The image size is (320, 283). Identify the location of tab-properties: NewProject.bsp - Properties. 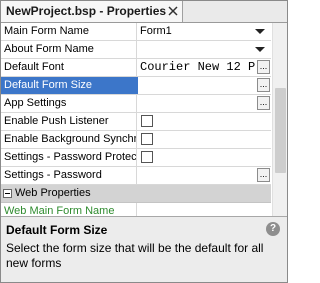
(92, 11).